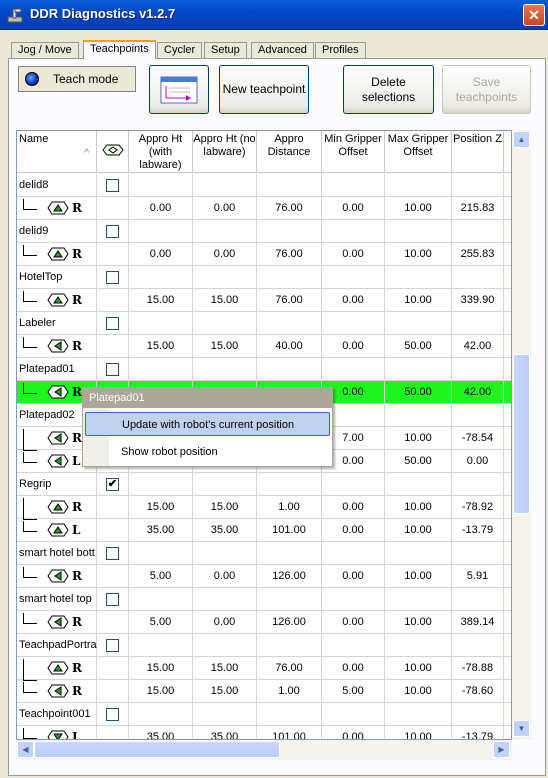  I want to click on teachpoint-name-row: Regrip ✔, so click(264, 484).